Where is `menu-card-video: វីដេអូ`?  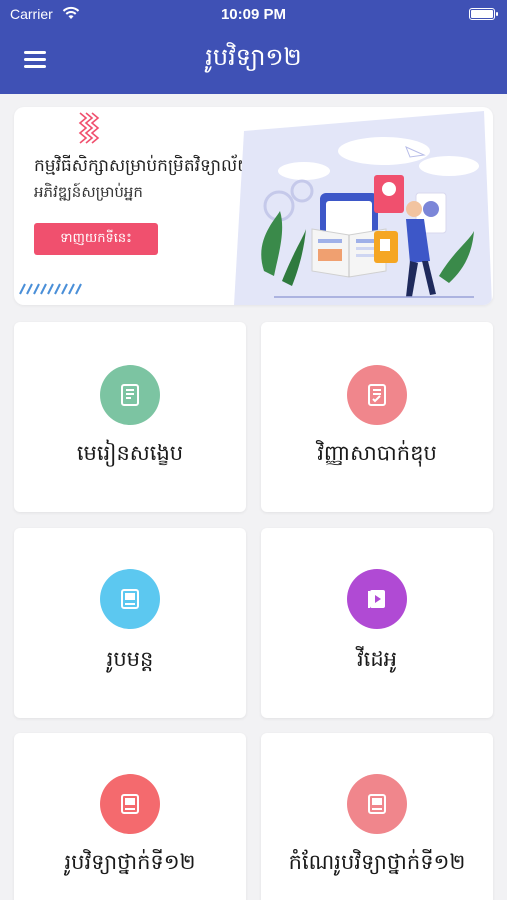
menu-card-video: វីដេអូ is located at coordinates (377, 623).